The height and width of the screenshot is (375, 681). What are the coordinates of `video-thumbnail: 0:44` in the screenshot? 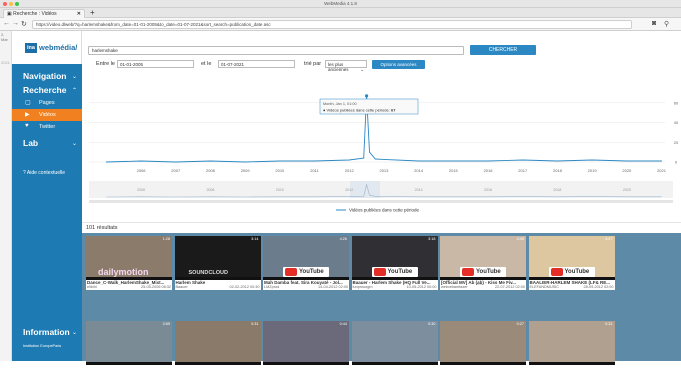 It's located at (306, 343).